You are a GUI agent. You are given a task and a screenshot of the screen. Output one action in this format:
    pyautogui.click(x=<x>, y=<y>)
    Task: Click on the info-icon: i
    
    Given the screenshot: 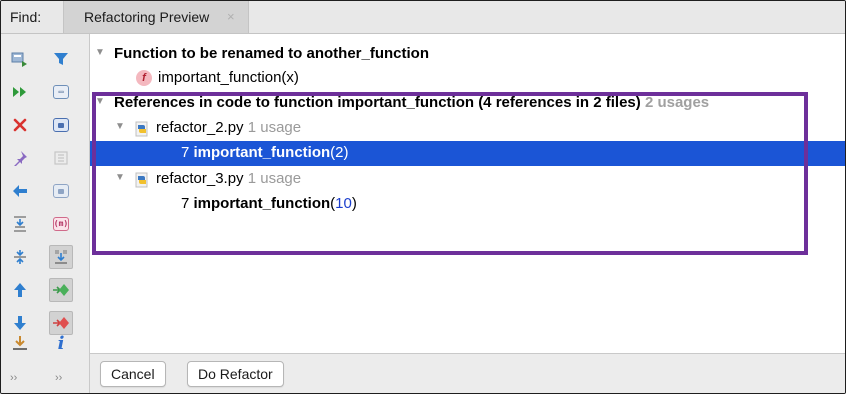 What is the action you would take?
    pyautogui.click(x=61, y=343)
    